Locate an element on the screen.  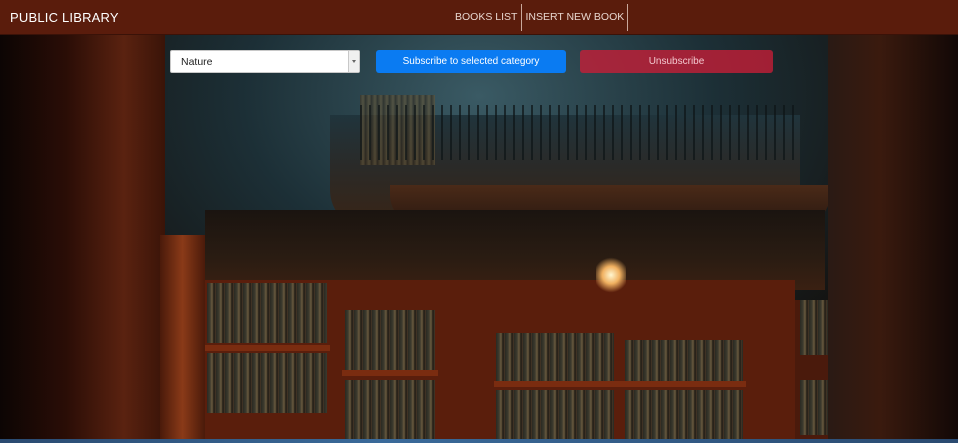
bg-pillar is located at coordinates (182, 339).